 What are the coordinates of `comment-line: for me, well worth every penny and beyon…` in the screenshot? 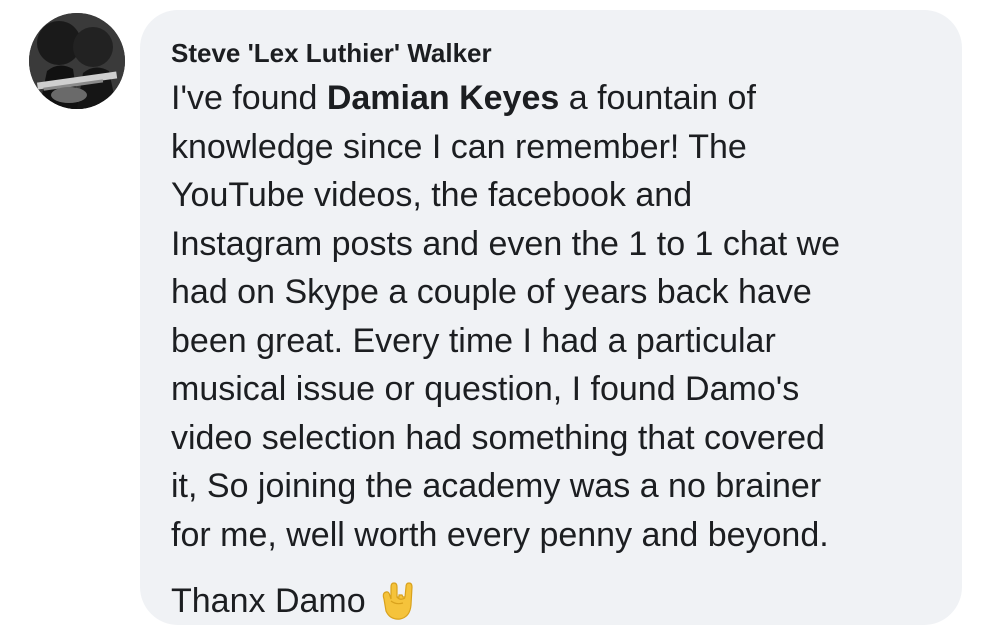 It's located at (500, 534).